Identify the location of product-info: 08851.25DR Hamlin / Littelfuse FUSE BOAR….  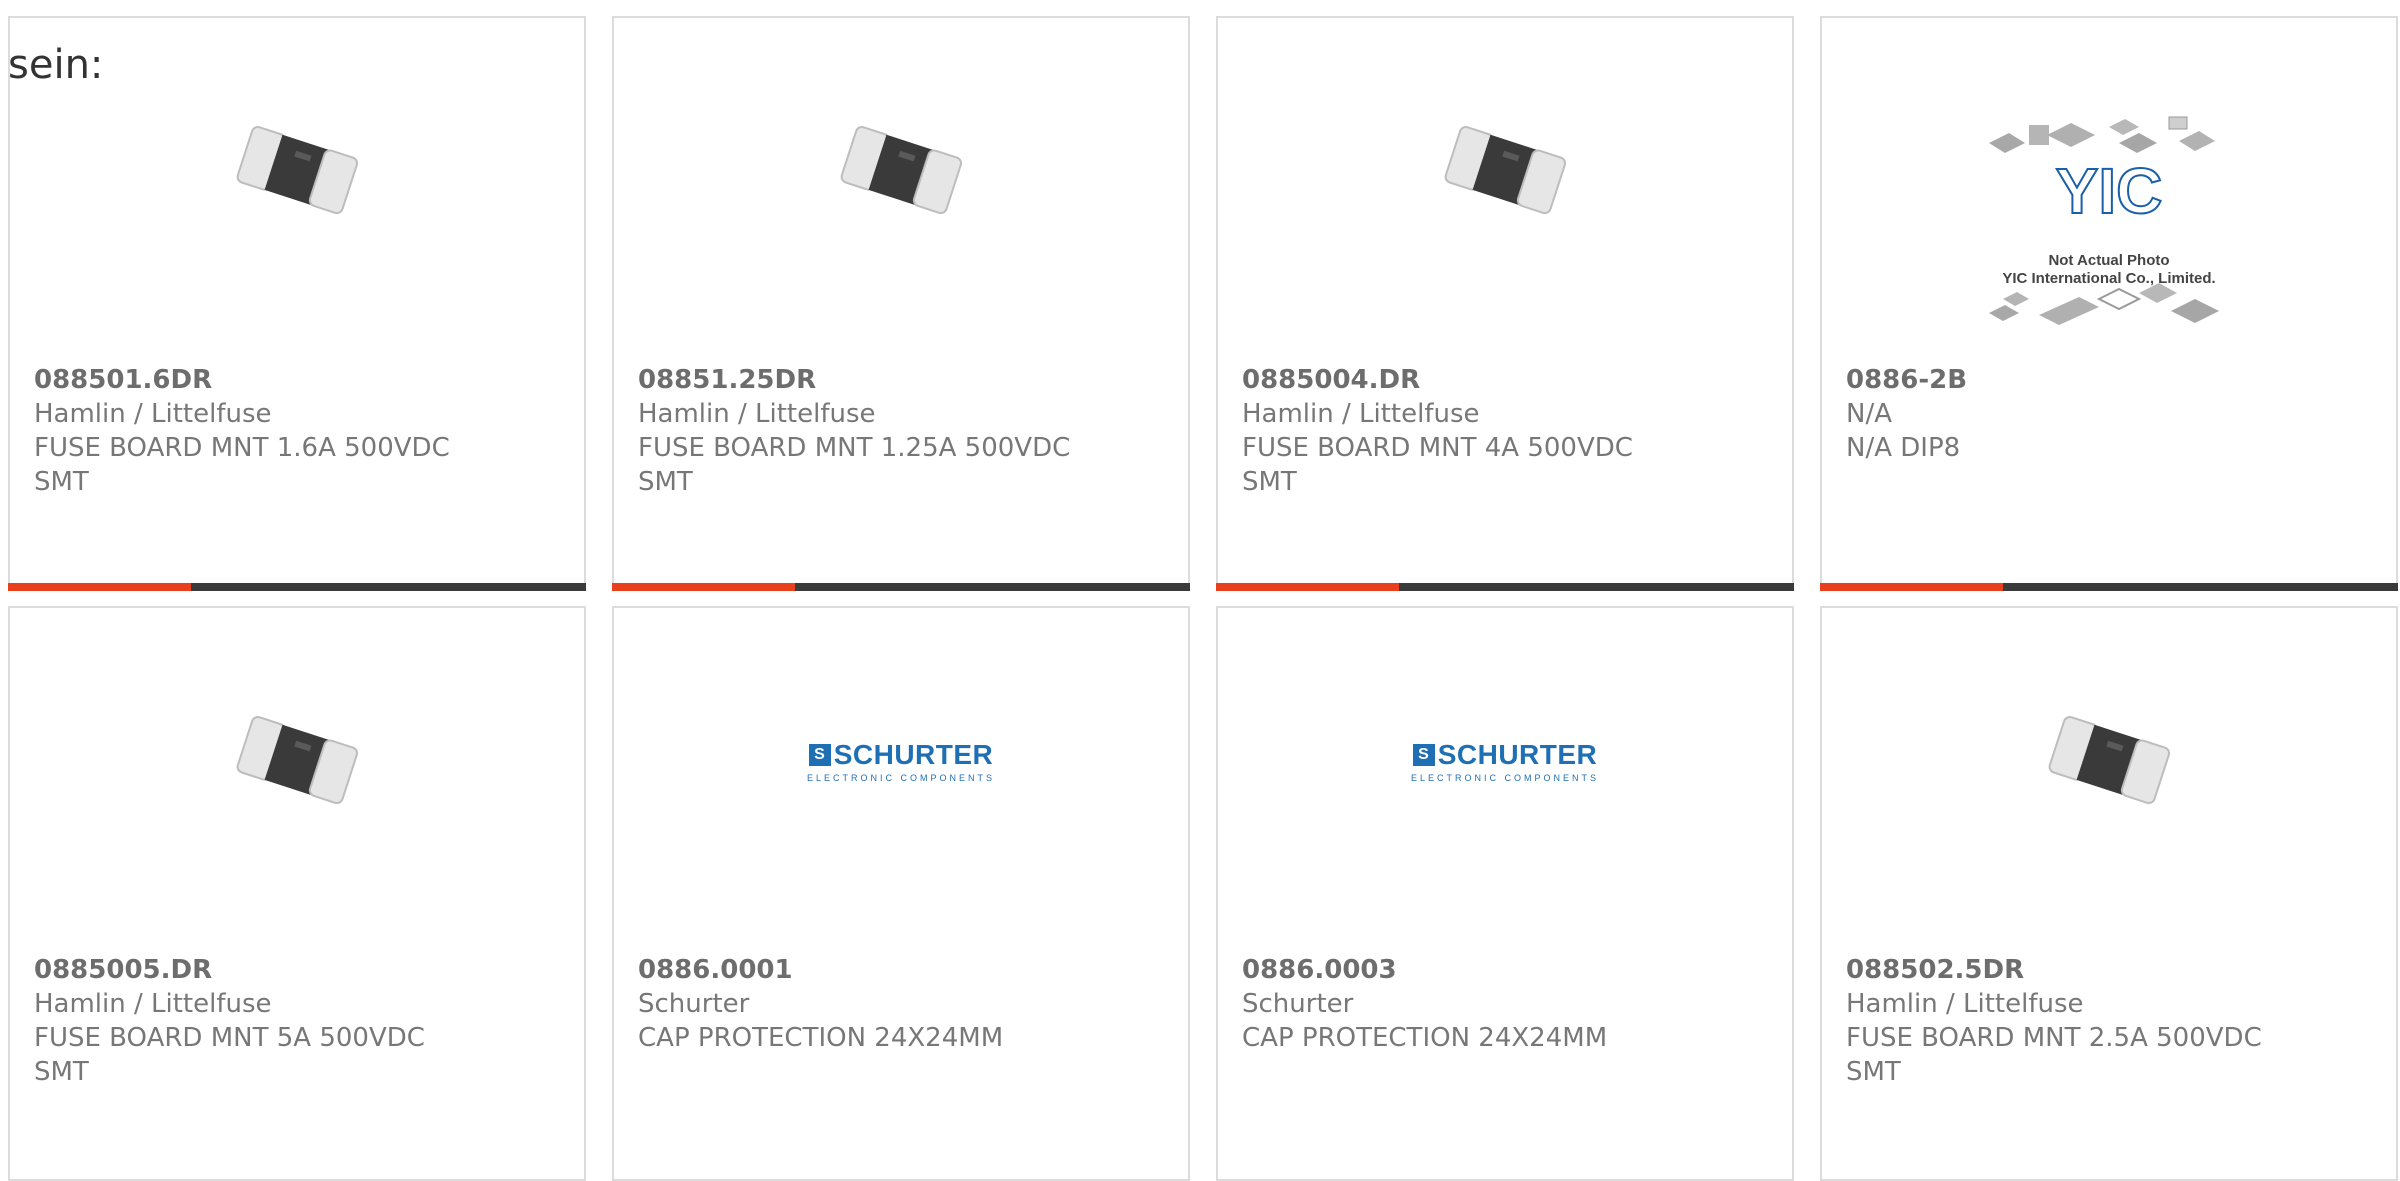
(903, 431).